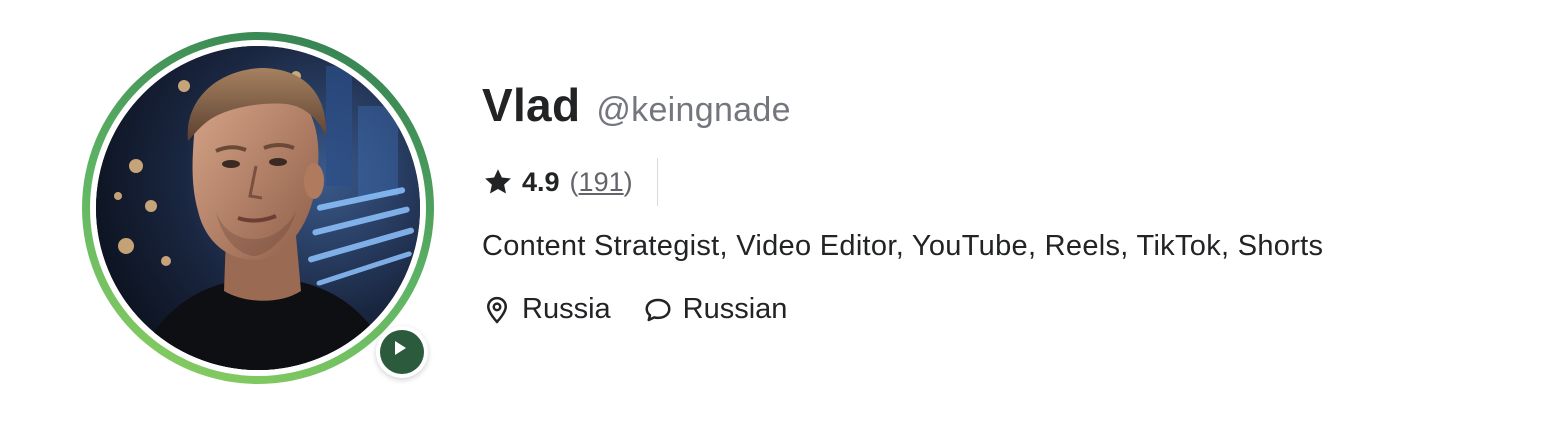 Image resolution: width=1554 pixels, height=430 pixels. What do you see at coordinates (658, 309) in the screenshot?
I see `speech-bubble-icon` at bounding box center [658, 309].